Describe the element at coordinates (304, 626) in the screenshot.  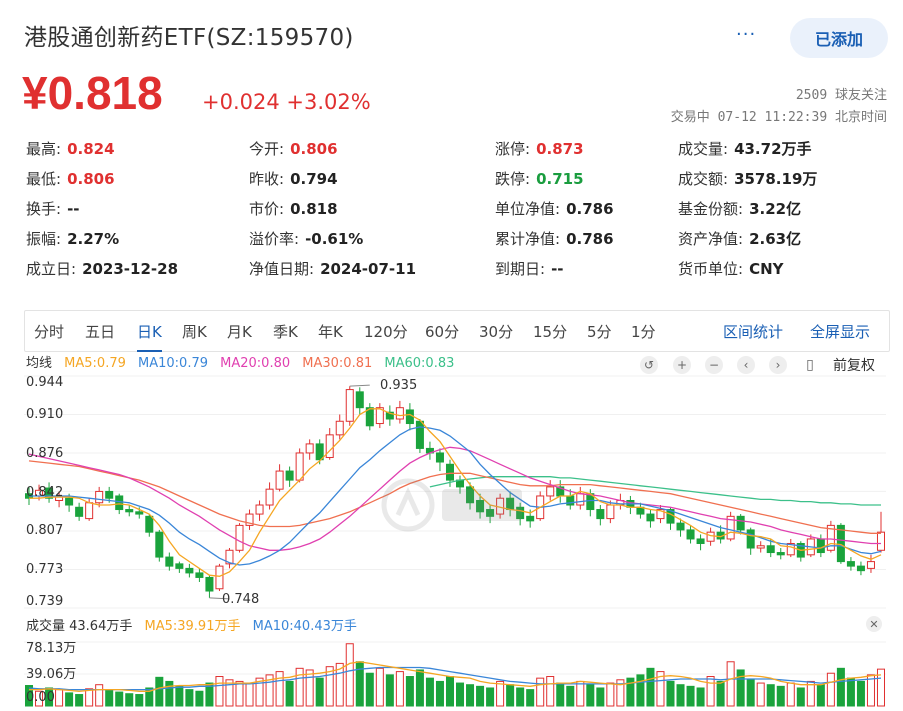
I see `volume-ma10-legend: MA10:40.43万手` at that location.